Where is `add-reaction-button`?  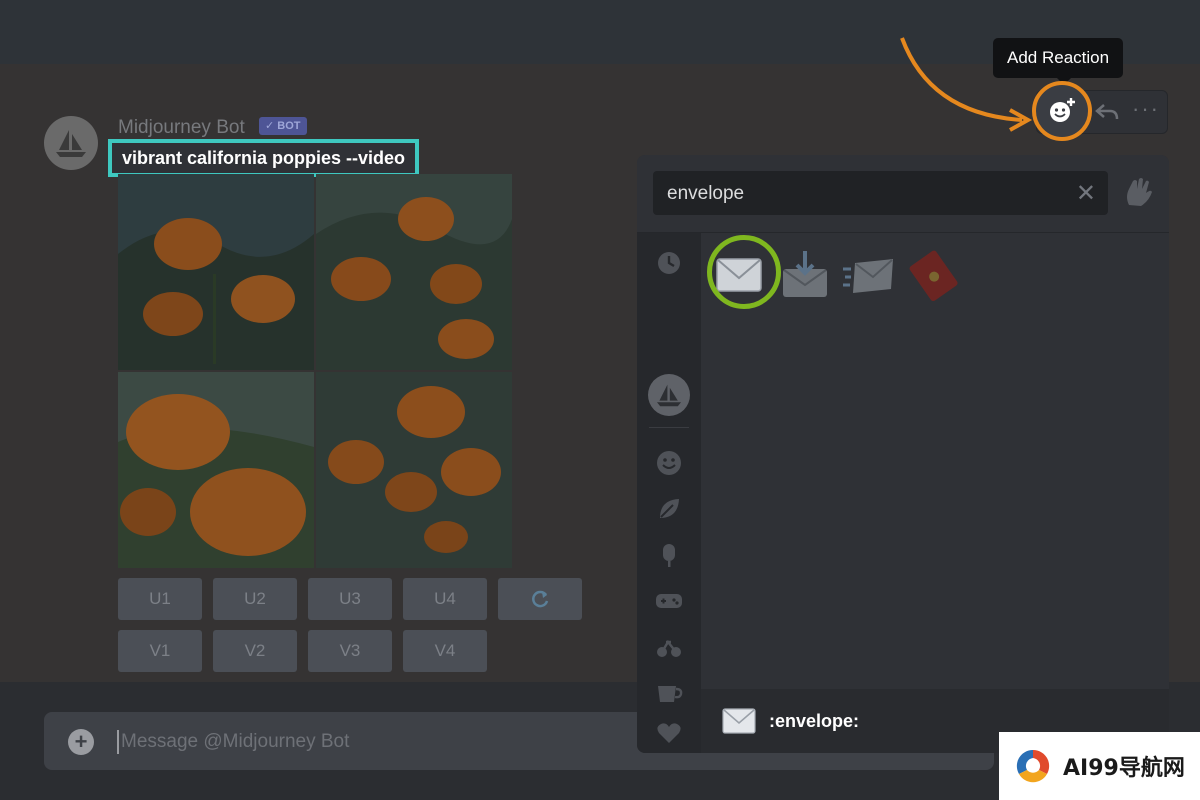
add-reaction-button is located at coordinates (1062, 111).